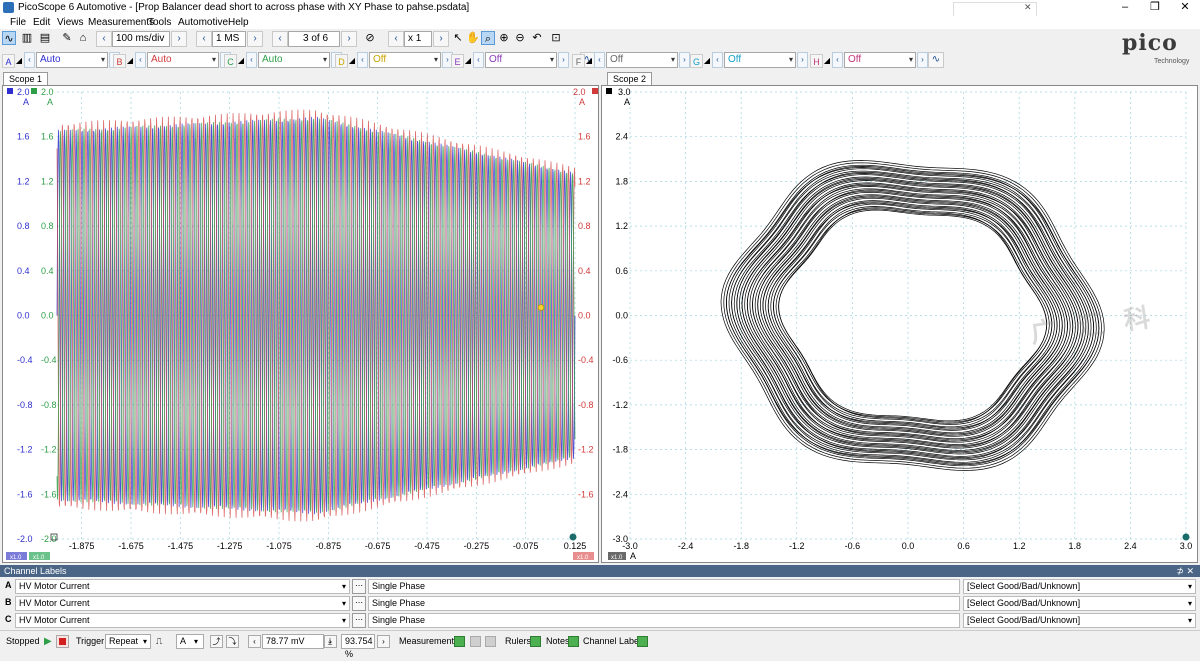 The image size is (1200, 661). What do you see at coordinates (457, 61) in the screenshot?
I see `channel-e-button: E` at bounding box center [457, 61].